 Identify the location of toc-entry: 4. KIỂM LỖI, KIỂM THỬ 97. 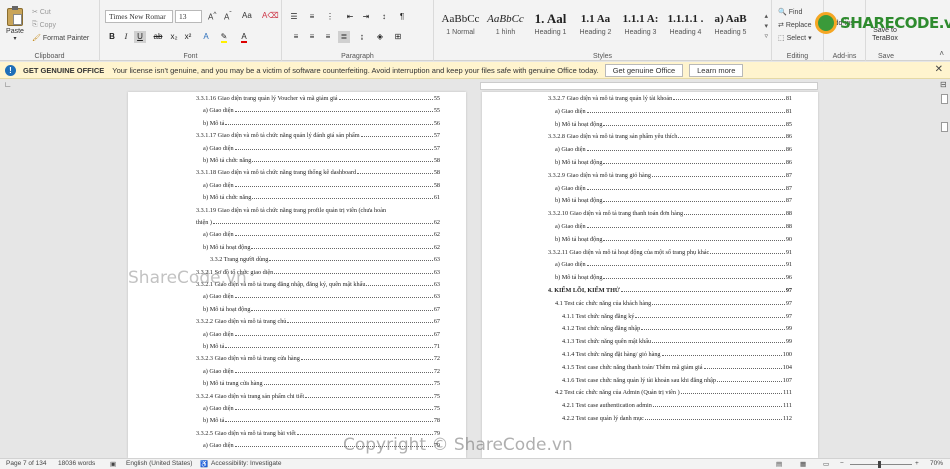
(670, 289).